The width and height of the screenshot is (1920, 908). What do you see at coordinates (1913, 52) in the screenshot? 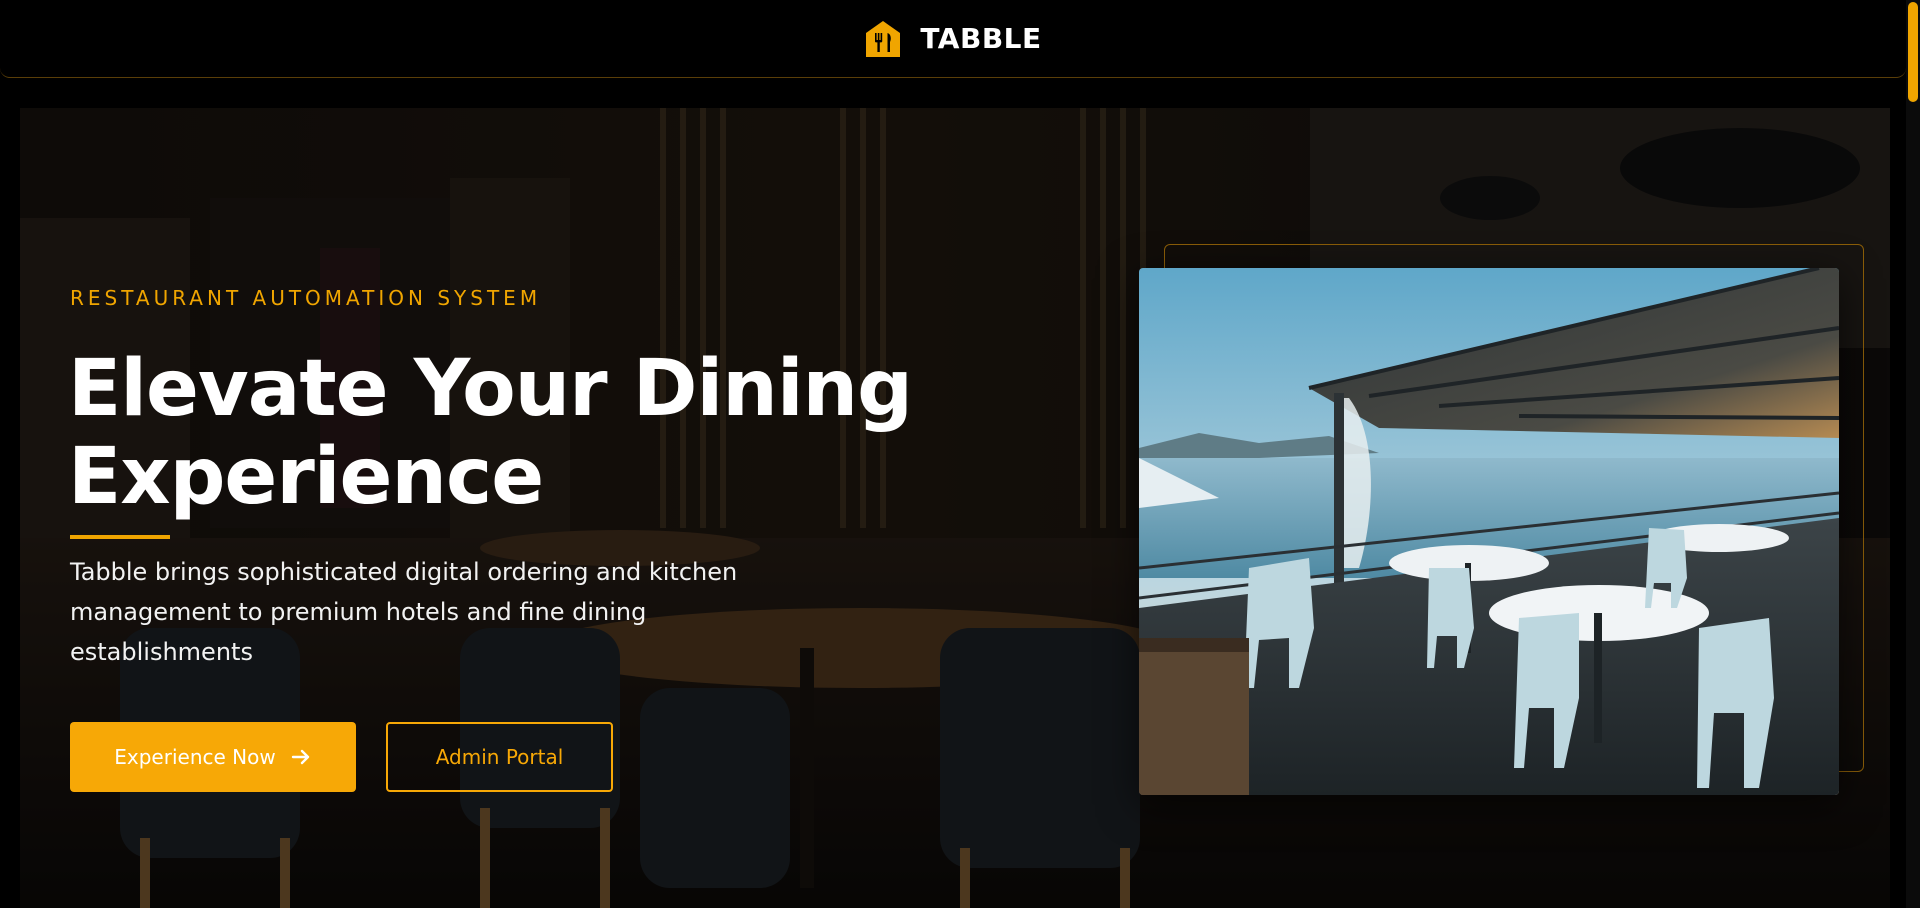
I see `scrollbar-thumb` at bounding box center [1913, 52].